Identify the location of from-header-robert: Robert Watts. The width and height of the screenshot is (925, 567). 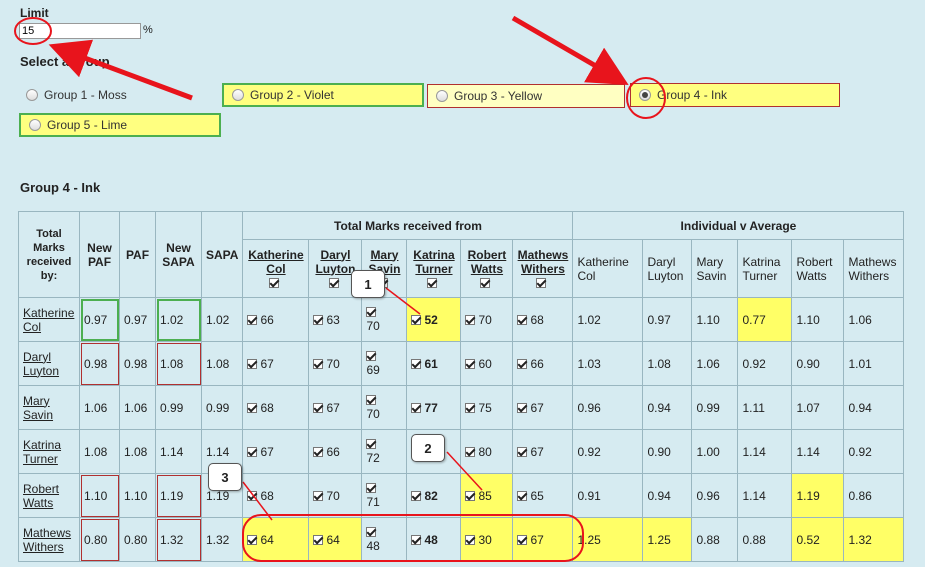
(487, 268).